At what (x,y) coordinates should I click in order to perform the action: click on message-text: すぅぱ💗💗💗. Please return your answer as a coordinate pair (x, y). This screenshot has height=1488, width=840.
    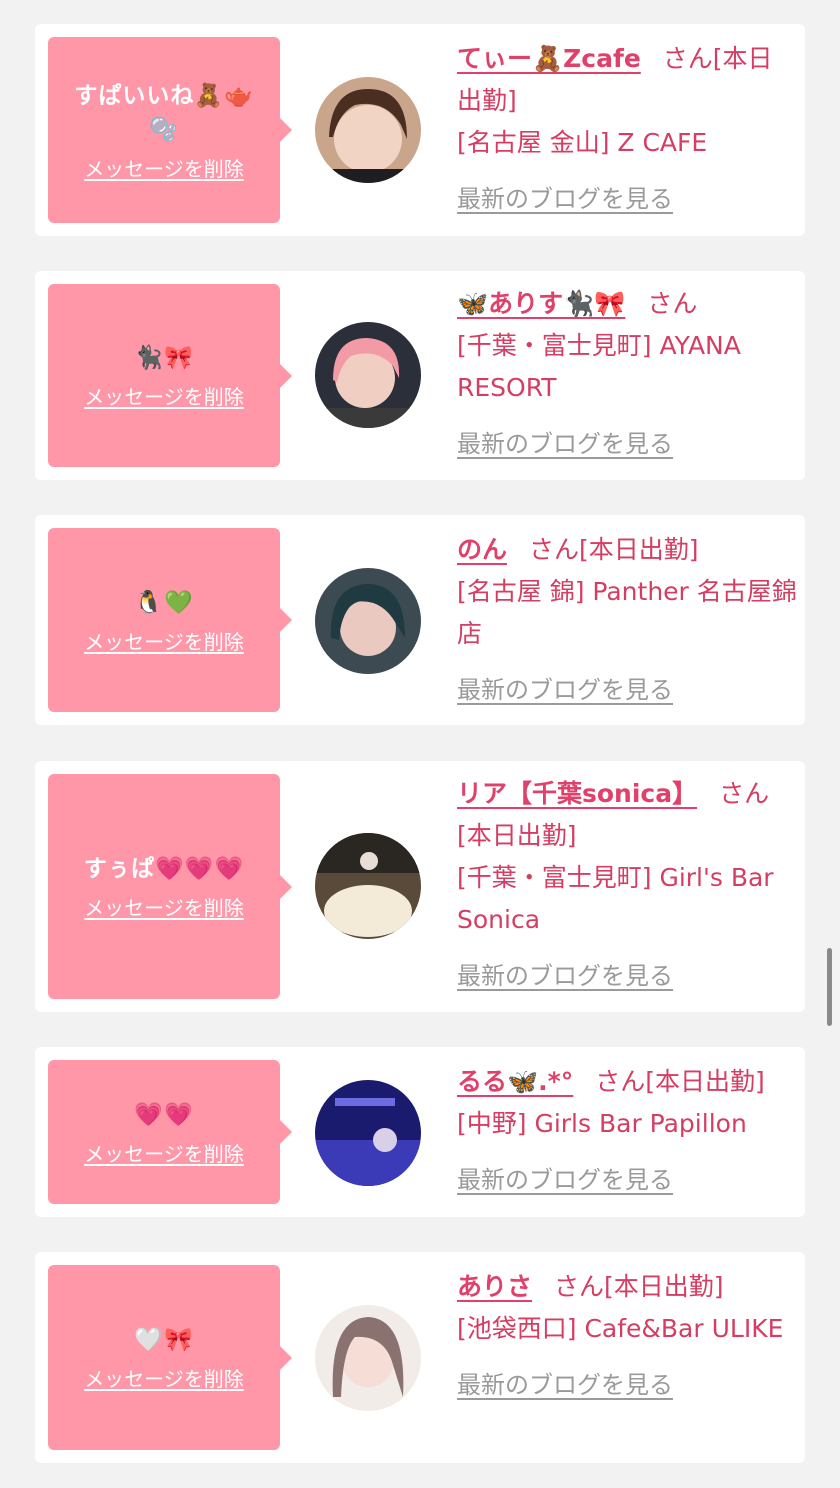
    Looking at the image, I should click on (164, 869).